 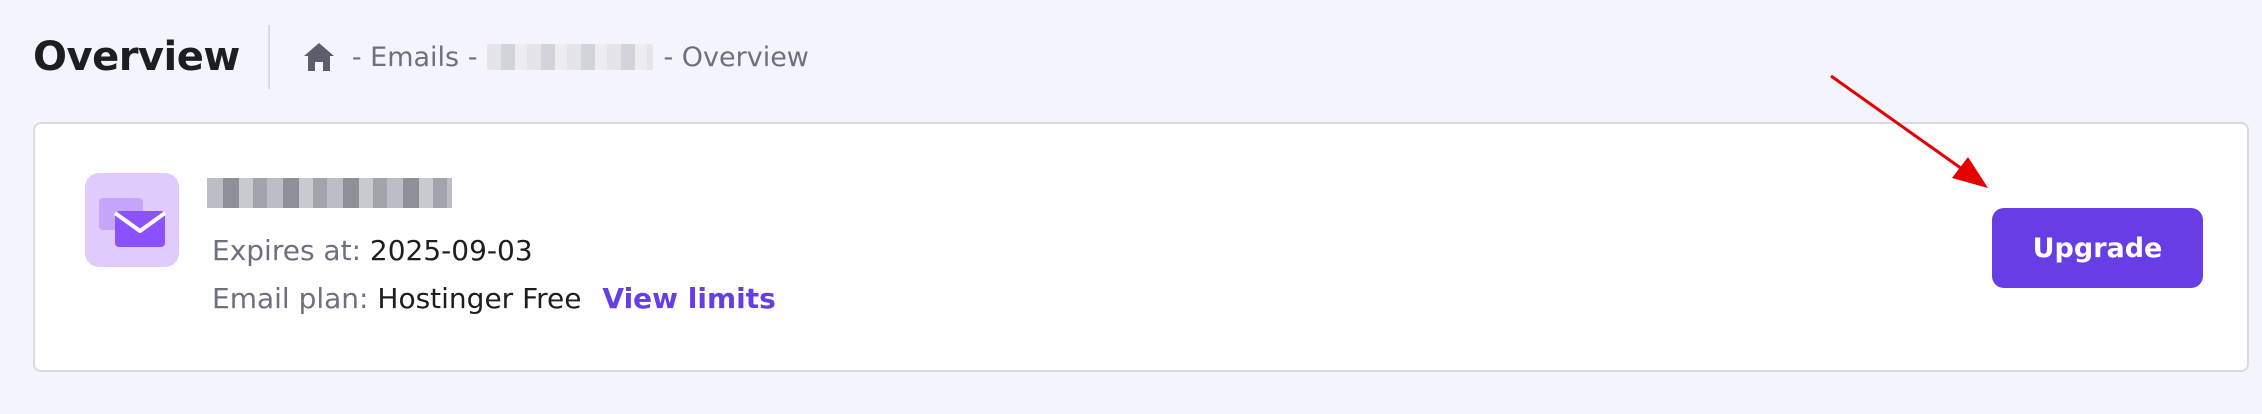 What do you see at coordinates (136, 57) in the screenshot?
I see `page-title: Overview` at bounding box center [136, 57].